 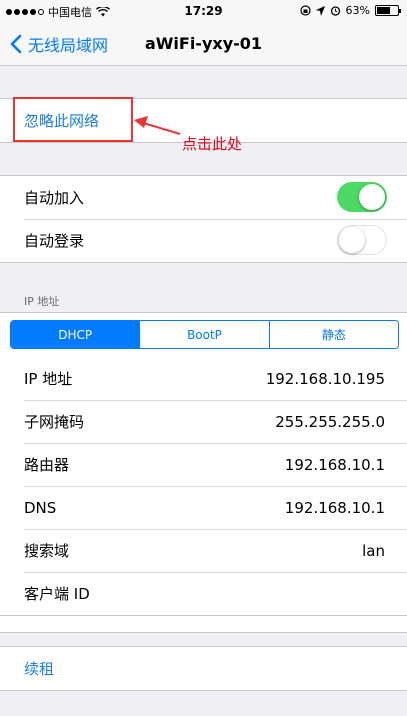 What do you see at coordinates (305, 10) in the screenshot?
I see `rotation-lock-icon` at bounding box center [305, 10].